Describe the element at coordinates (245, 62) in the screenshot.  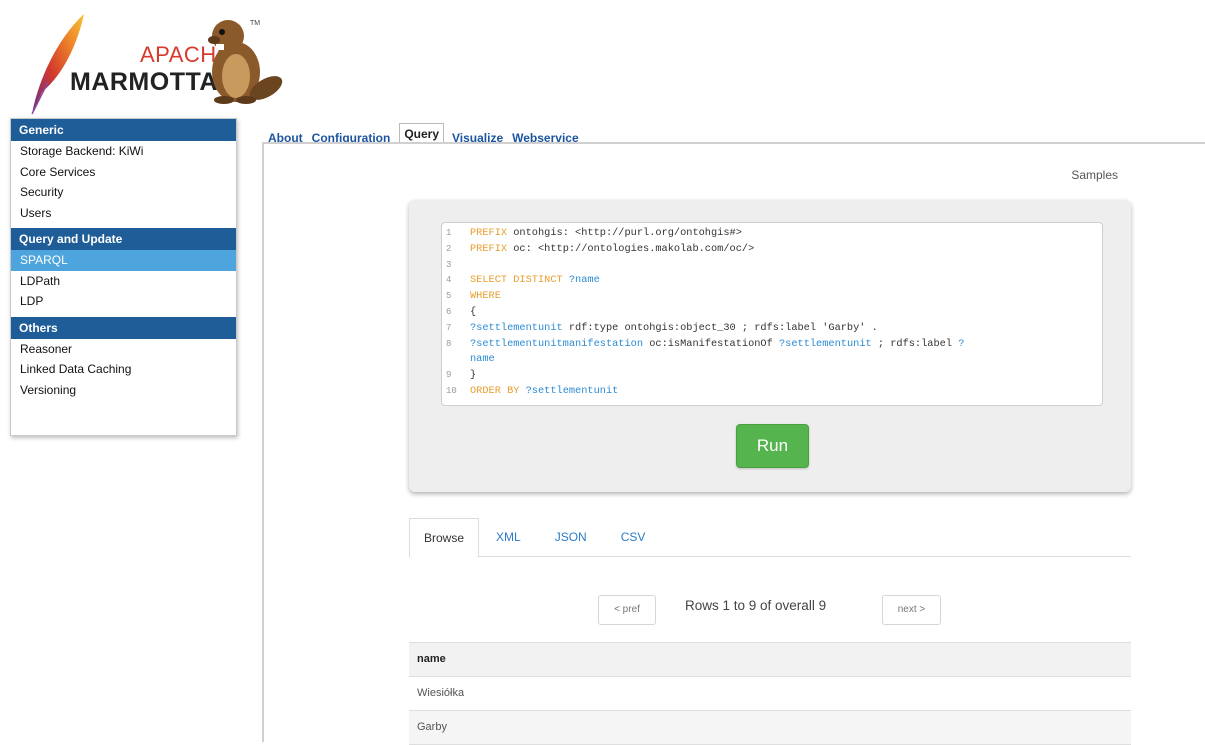
I see `marmot-icon` at that location.